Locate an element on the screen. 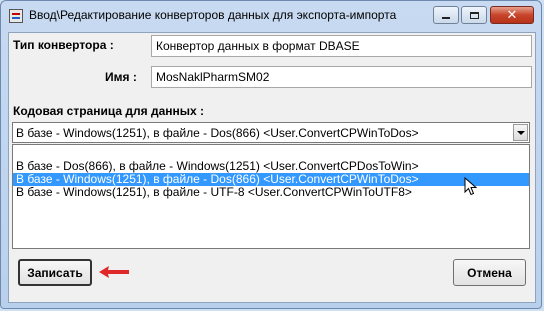  maximize-icon is located at coordinates (474, 15).